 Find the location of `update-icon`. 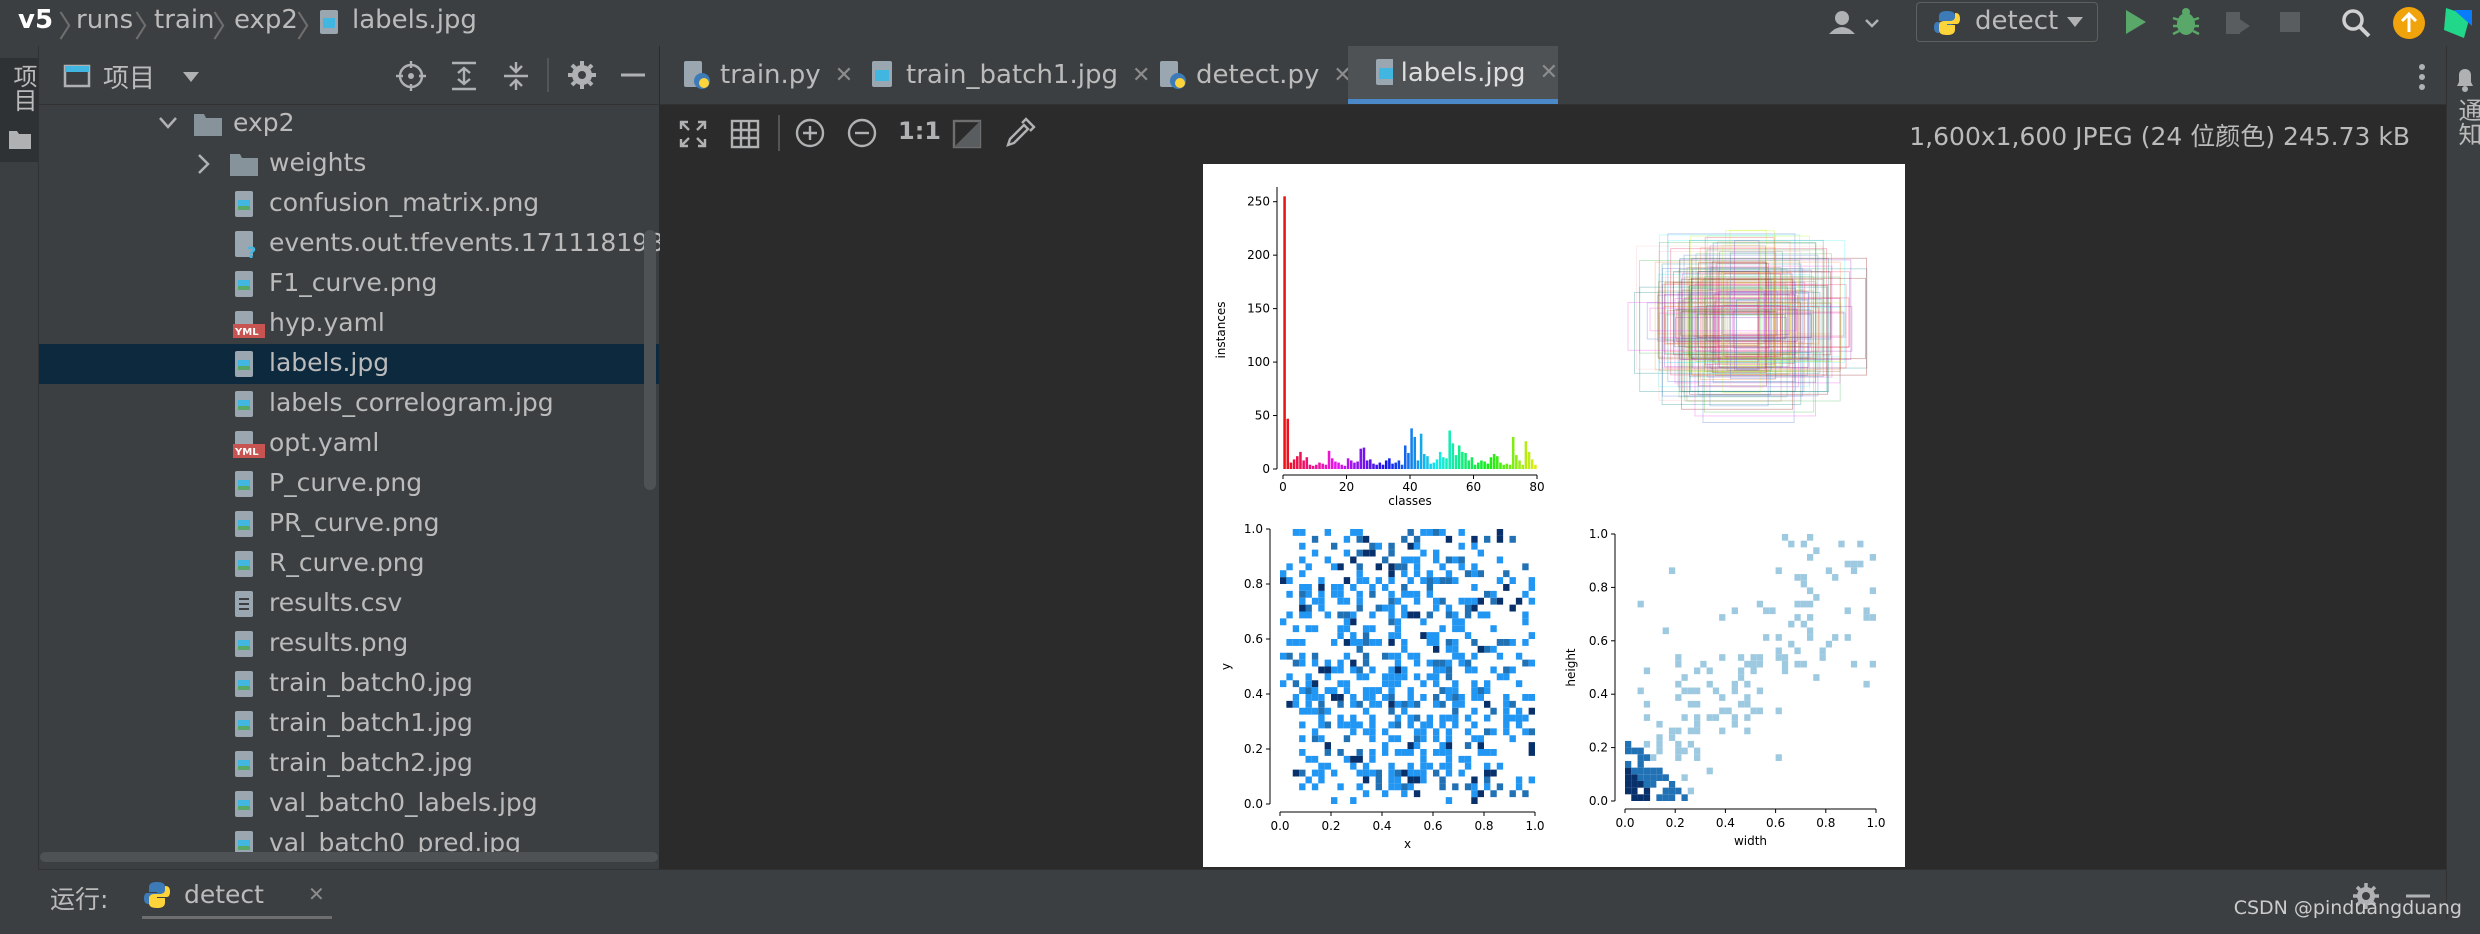

update-icon is located at coordinates (2409, 23).